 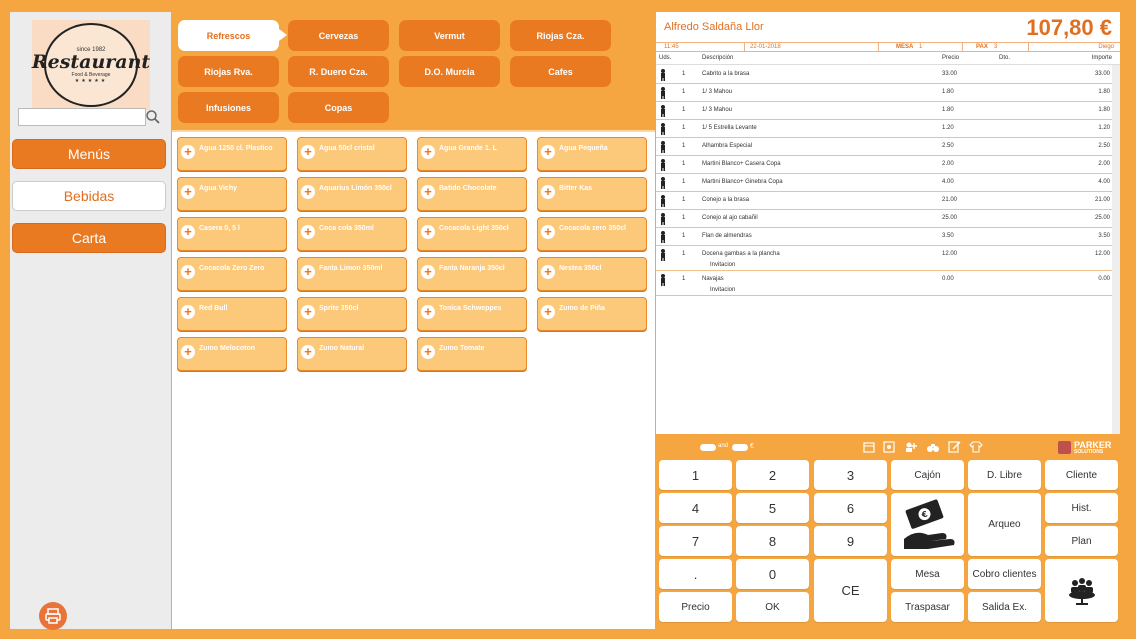 I want to click on shirt-icon, so click(x=976, y=447).